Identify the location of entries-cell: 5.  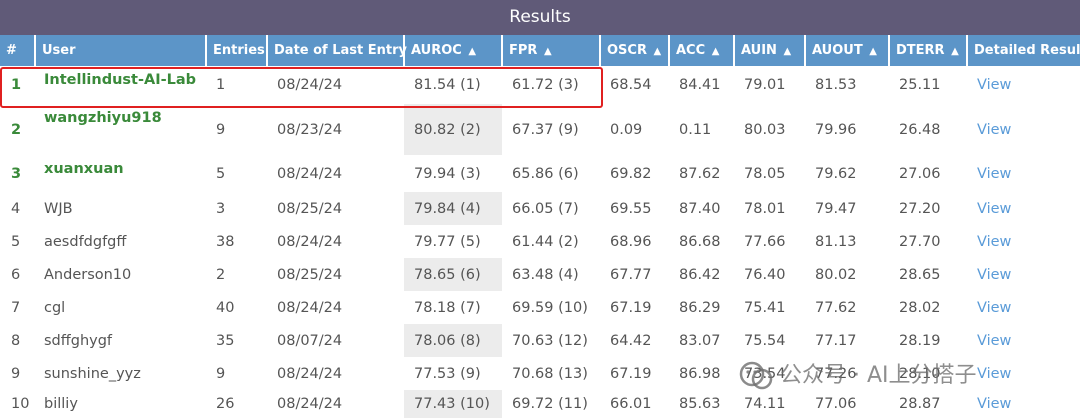
(221, 173).